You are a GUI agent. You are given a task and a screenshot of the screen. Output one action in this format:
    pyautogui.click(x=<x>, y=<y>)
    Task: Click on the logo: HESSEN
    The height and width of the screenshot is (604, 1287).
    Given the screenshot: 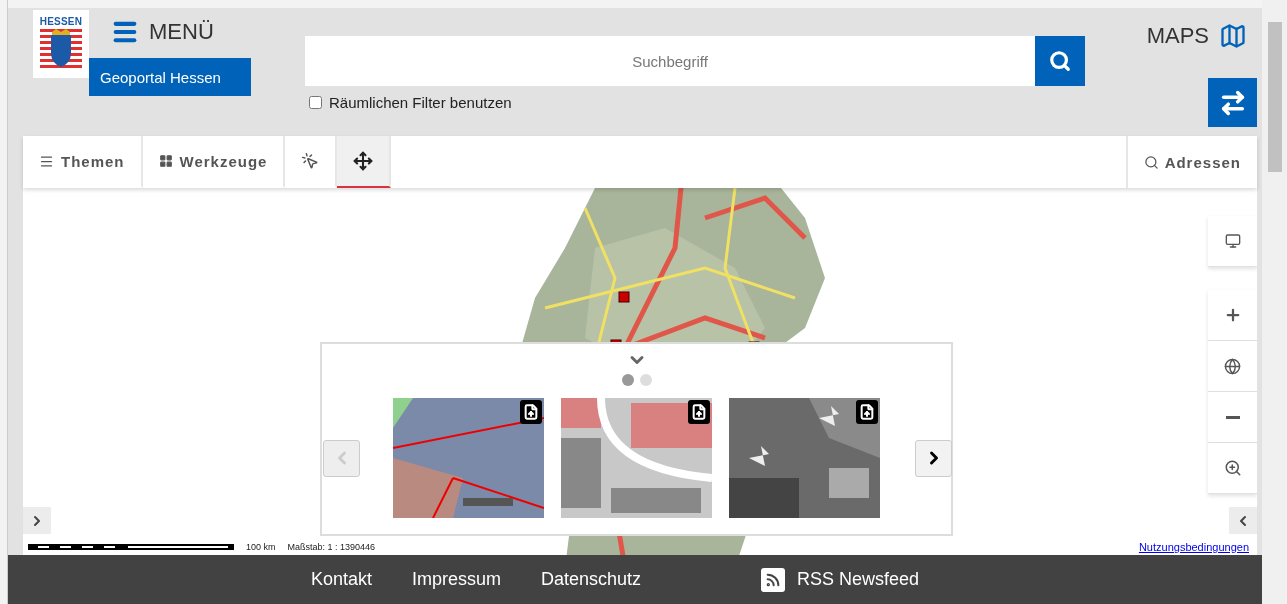 What is the action you would take?
    pyautogui.click(x=61, y=44)
    